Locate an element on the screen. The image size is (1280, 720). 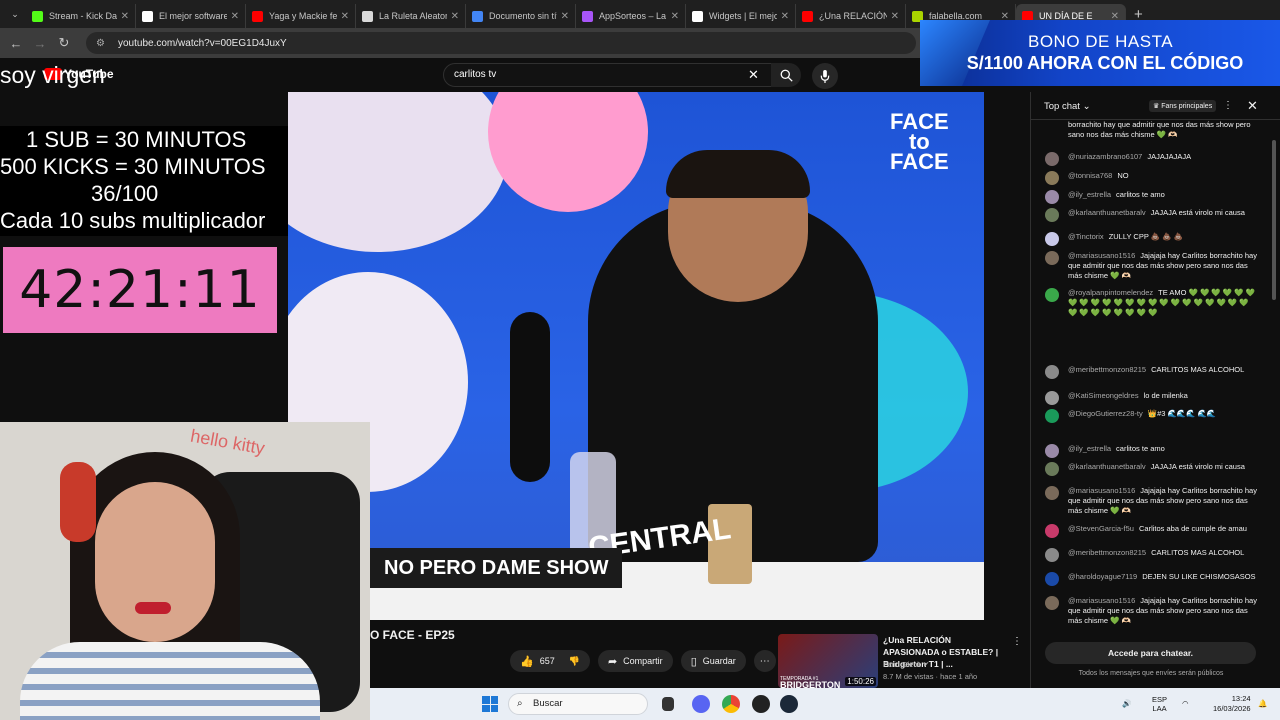
tab-title: AppSorteos – La is located at coordinates (633, 16).